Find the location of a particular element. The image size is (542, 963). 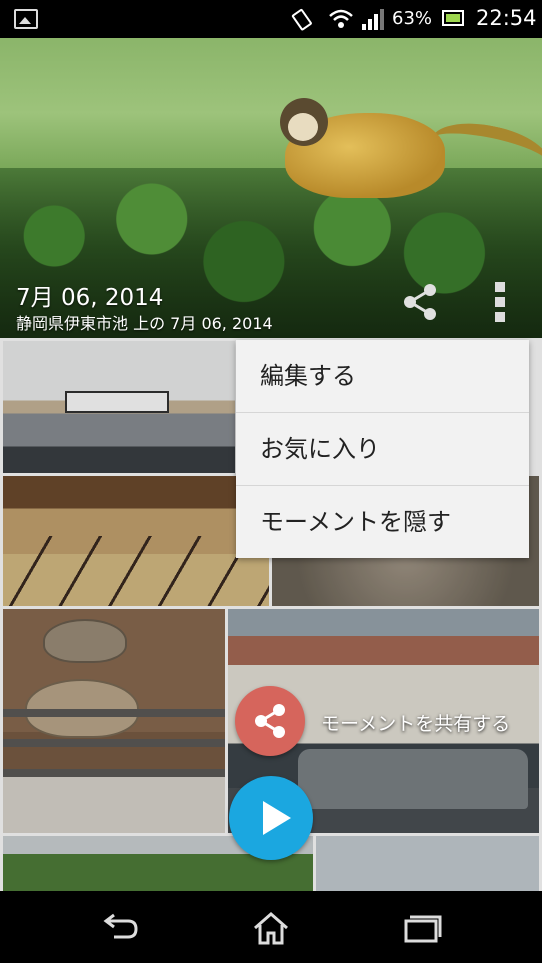

wifi-icon is located at coordinates (341, 18).